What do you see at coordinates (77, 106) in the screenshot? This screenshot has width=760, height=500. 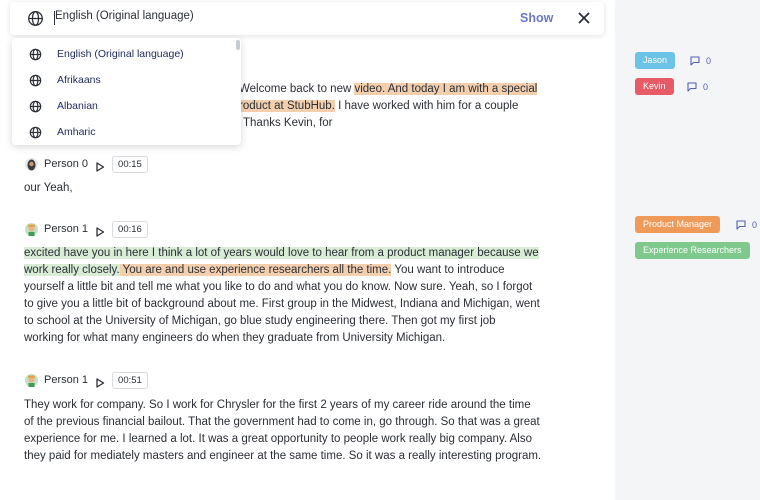 I see `language-option-label: Albanian` at bounding box center [77, 106].